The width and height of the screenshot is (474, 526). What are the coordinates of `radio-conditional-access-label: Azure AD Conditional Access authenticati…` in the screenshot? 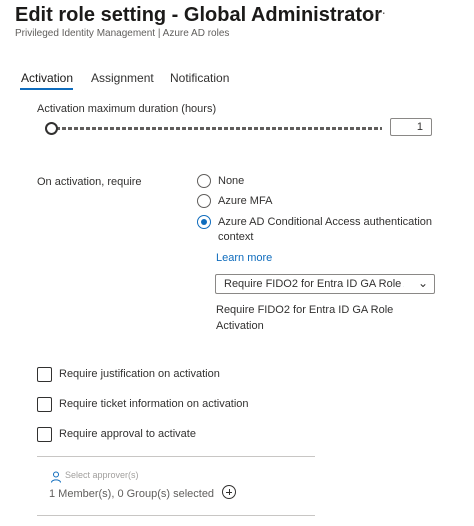 It's located at (325, 222).